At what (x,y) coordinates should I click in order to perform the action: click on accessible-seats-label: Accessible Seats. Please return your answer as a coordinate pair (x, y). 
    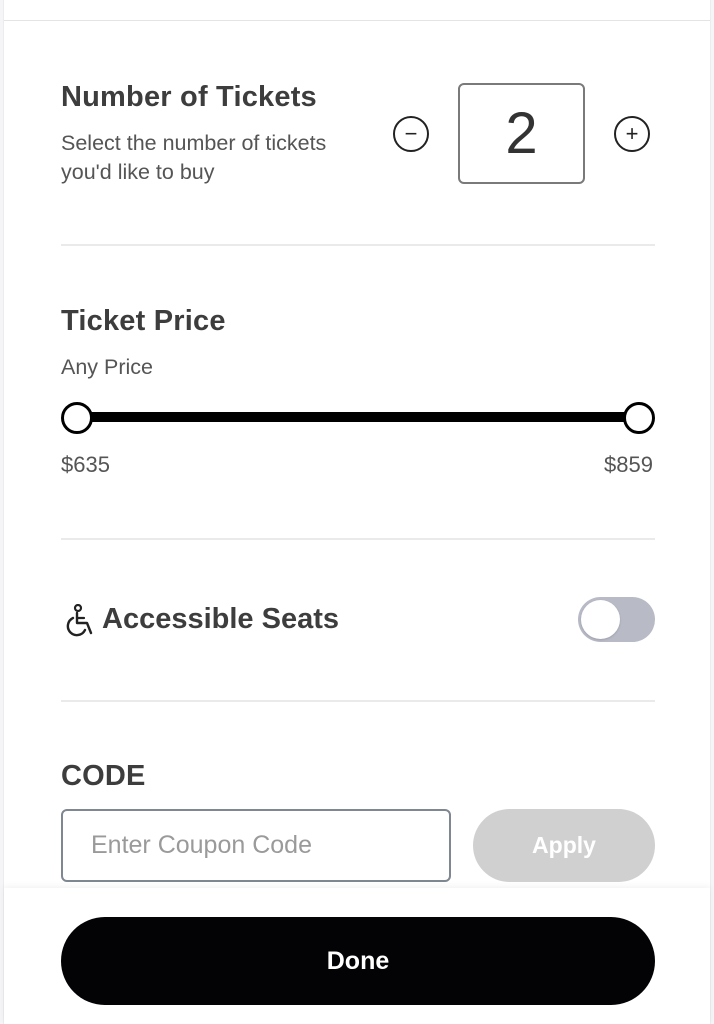
    Looking at the image, I should click on (220, 619).